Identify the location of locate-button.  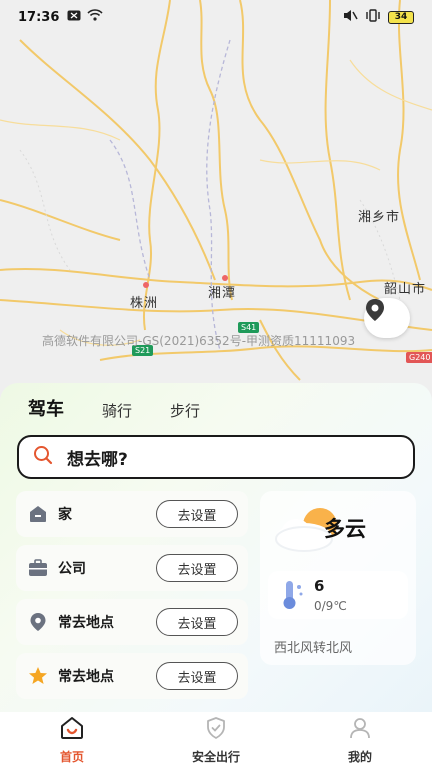
(387, 318).